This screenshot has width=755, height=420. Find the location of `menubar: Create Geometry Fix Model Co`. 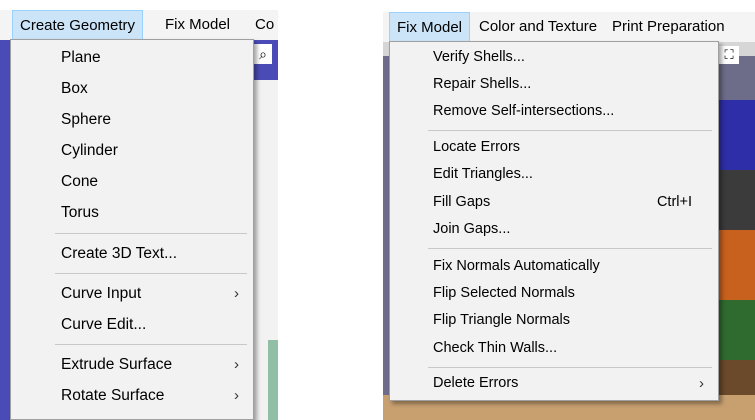

menubar: Create Geometry Fix Model Co is located at coordinates (139, 25).